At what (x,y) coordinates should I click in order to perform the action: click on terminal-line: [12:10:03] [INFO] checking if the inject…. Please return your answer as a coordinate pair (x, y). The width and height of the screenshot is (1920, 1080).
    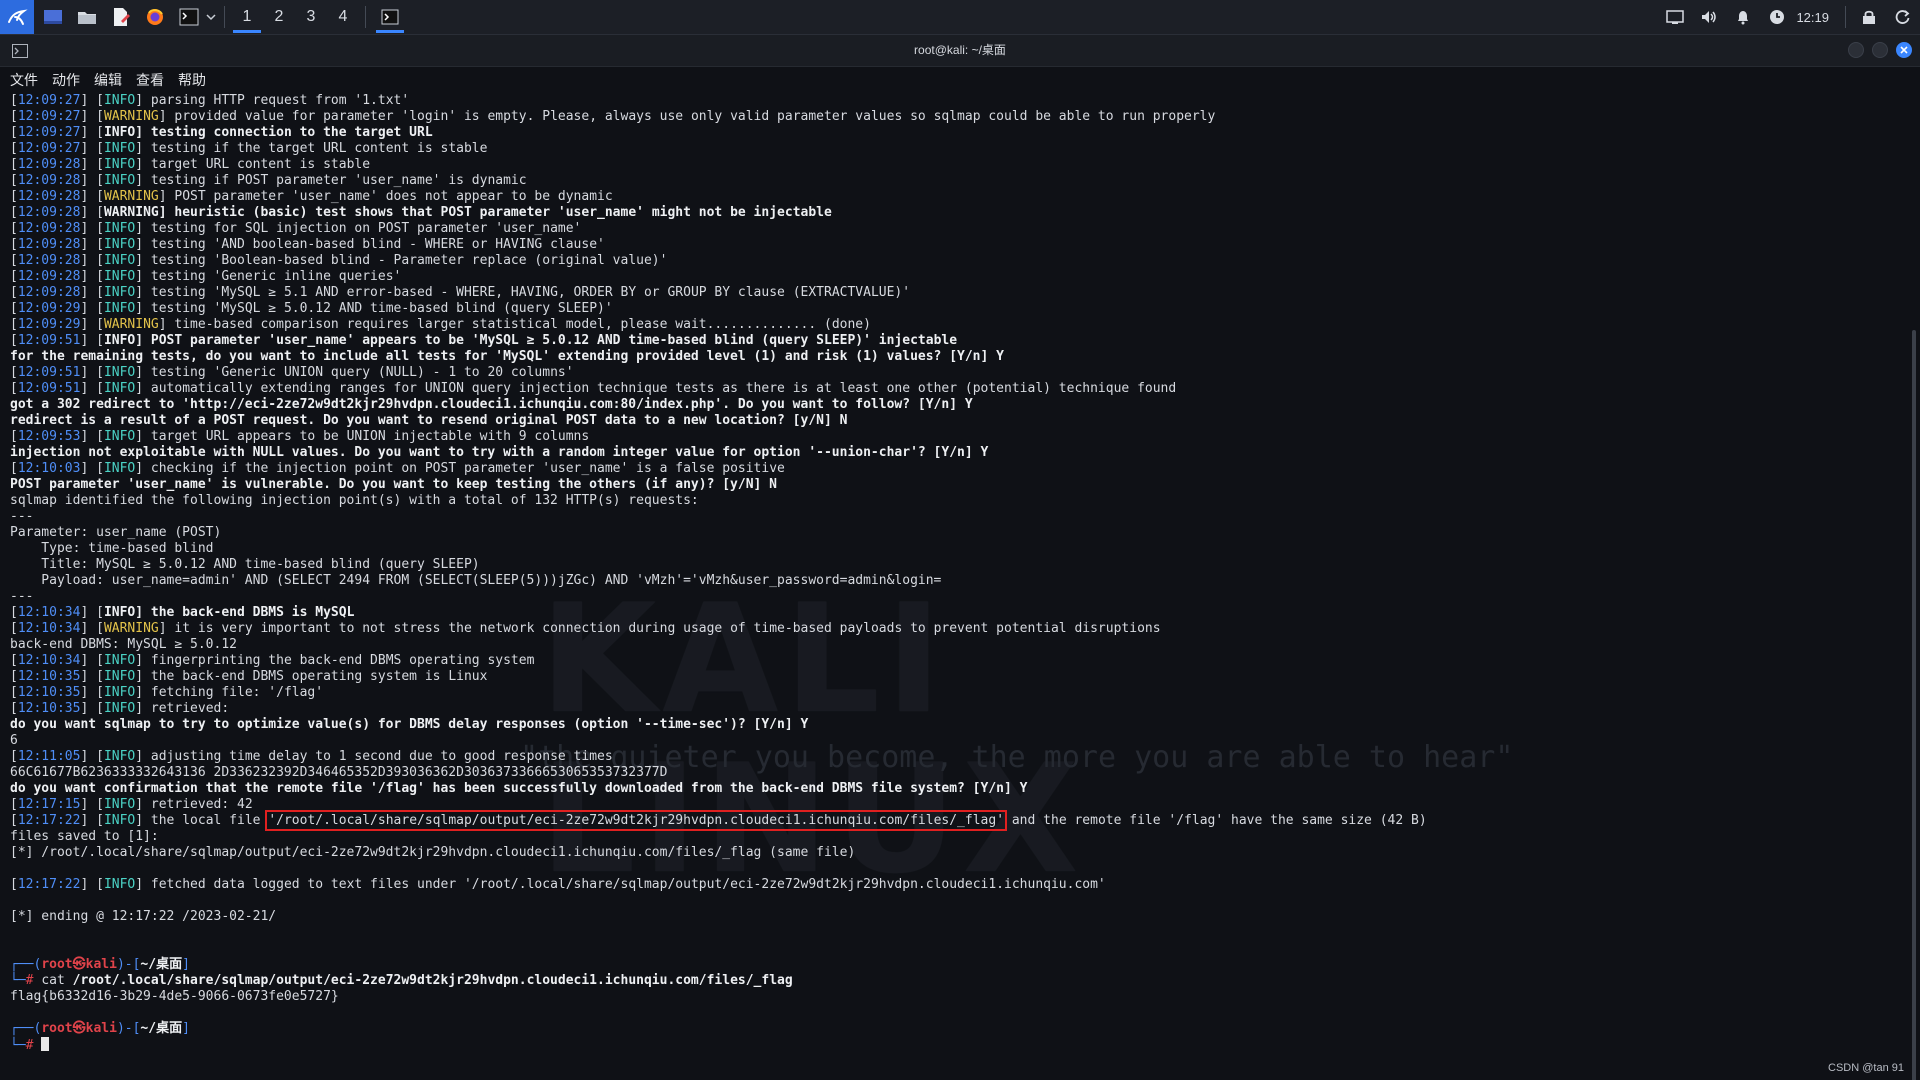
    Looking at the image, I should click on (955, 469).